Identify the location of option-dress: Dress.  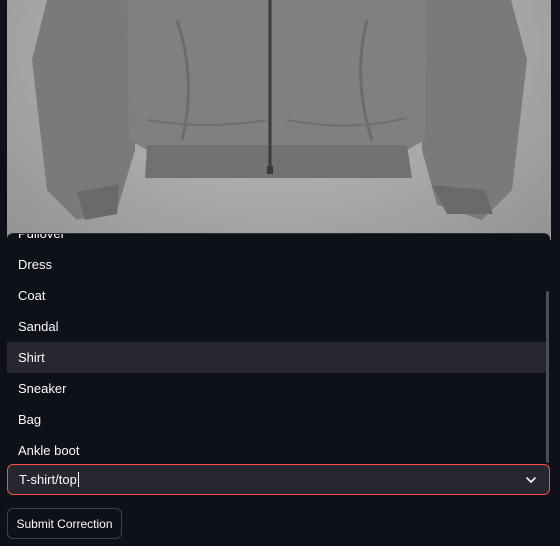
(276, 264).